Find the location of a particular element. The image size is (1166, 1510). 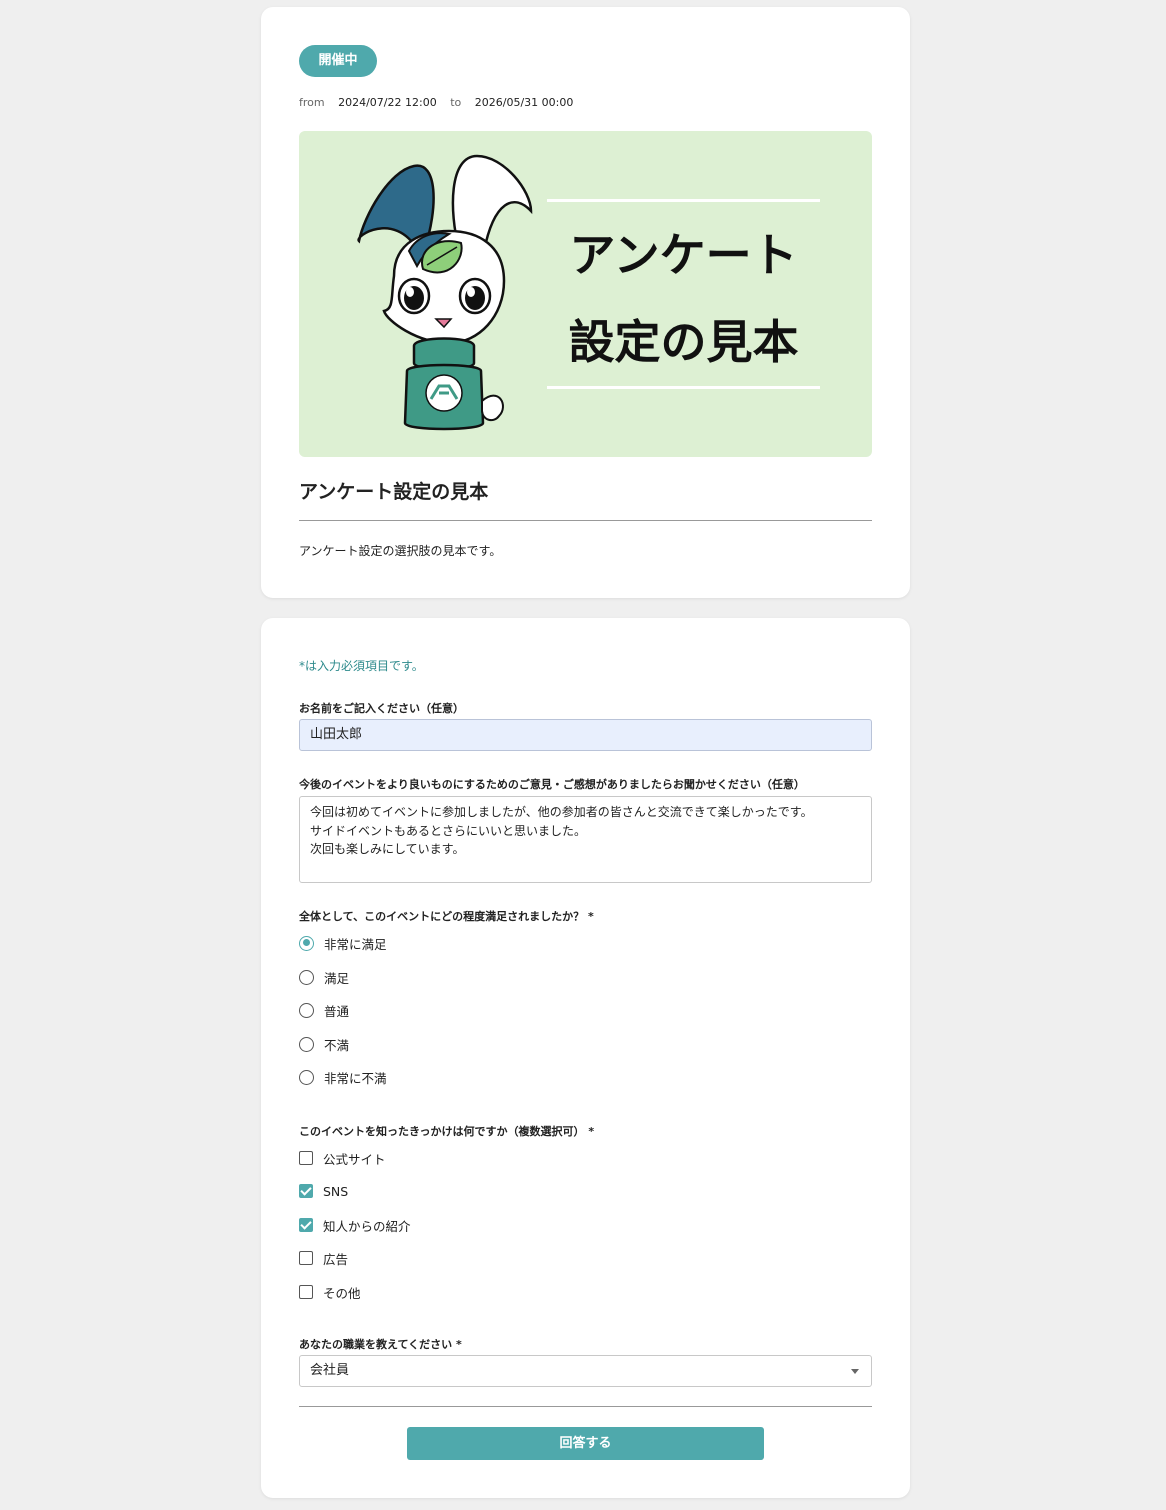

source-option: 知人からの紹介 is located at coordinates (355, 1225).